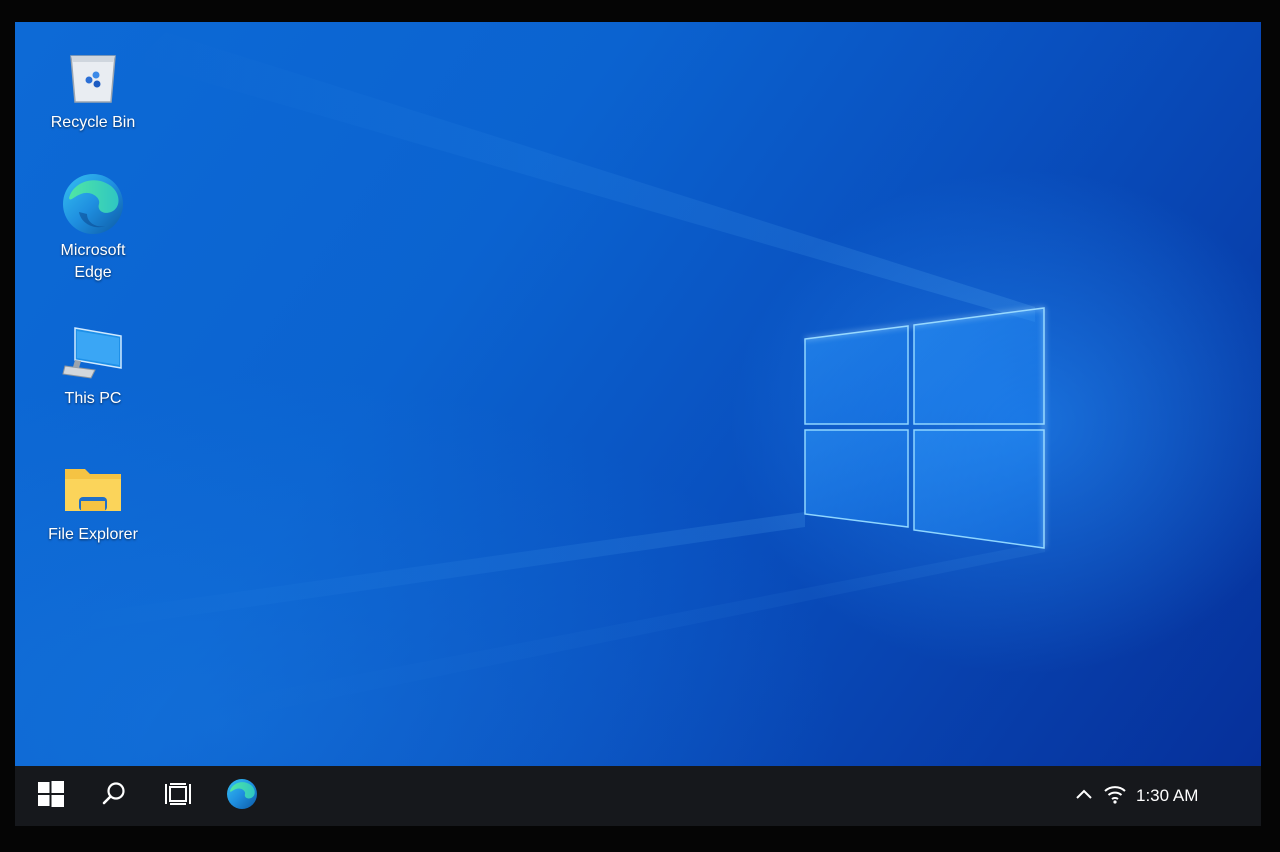  I want to click on recycle-bin-icon, so click(93, 76).